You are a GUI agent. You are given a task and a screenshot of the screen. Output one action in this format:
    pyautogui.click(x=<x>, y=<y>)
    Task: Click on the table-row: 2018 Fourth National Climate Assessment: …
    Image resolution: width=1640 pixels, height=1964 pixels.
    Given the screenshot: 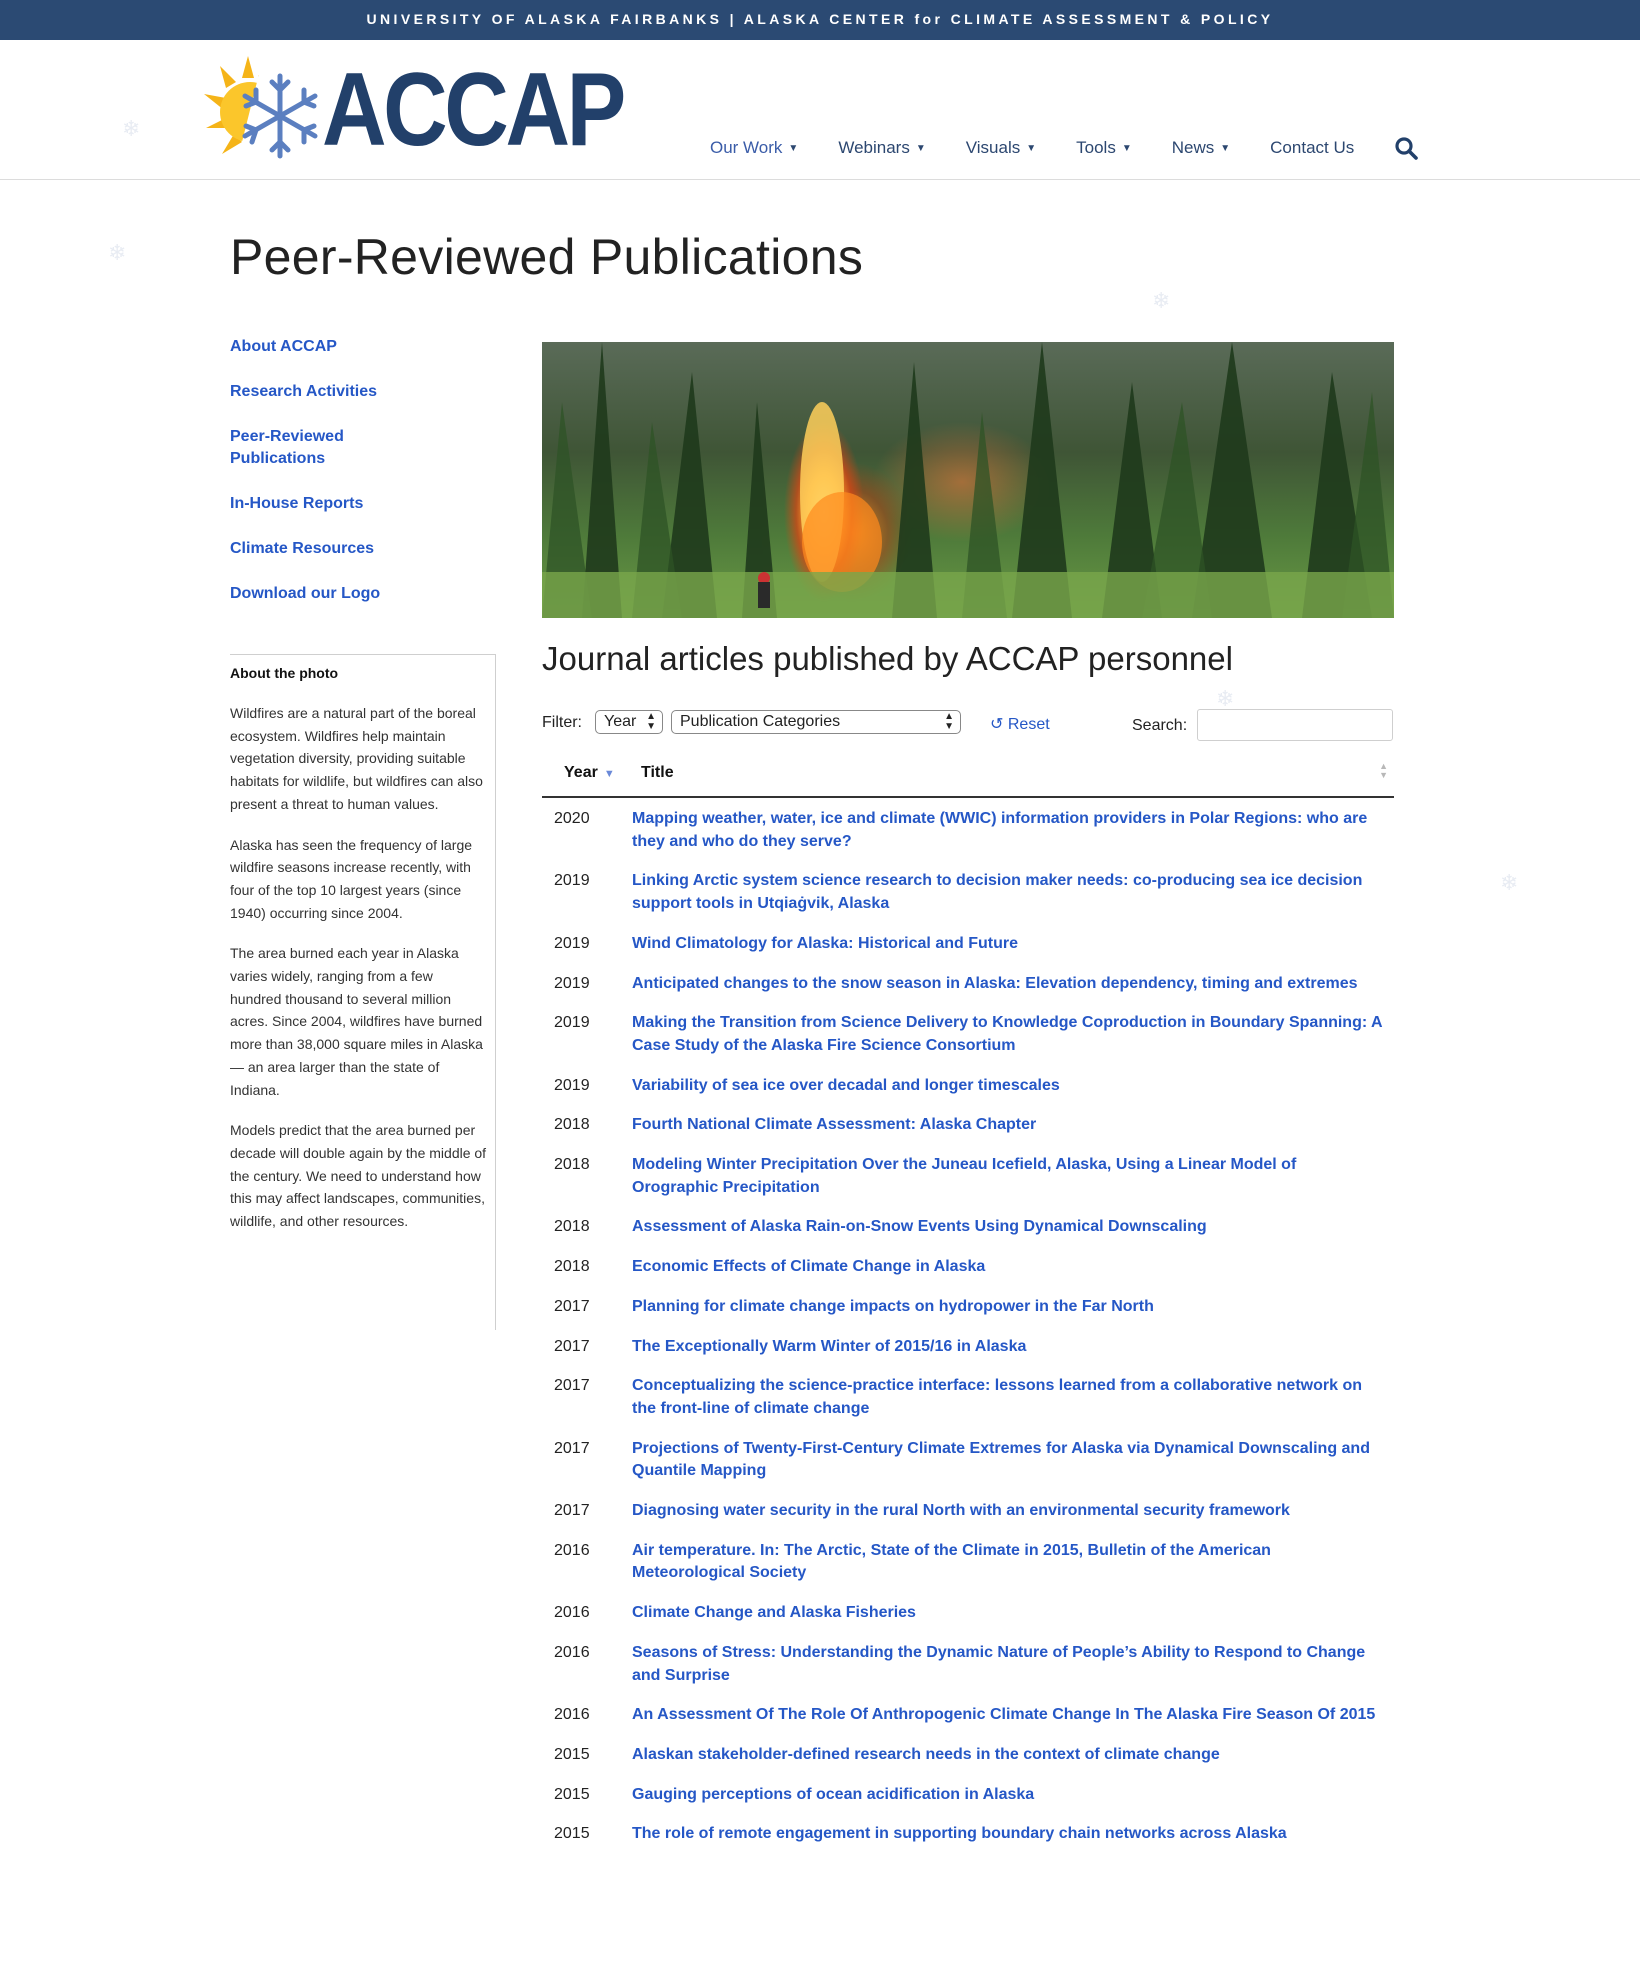 What is the action you would take?
    pyautogui.click(x=968, y=1125)
    